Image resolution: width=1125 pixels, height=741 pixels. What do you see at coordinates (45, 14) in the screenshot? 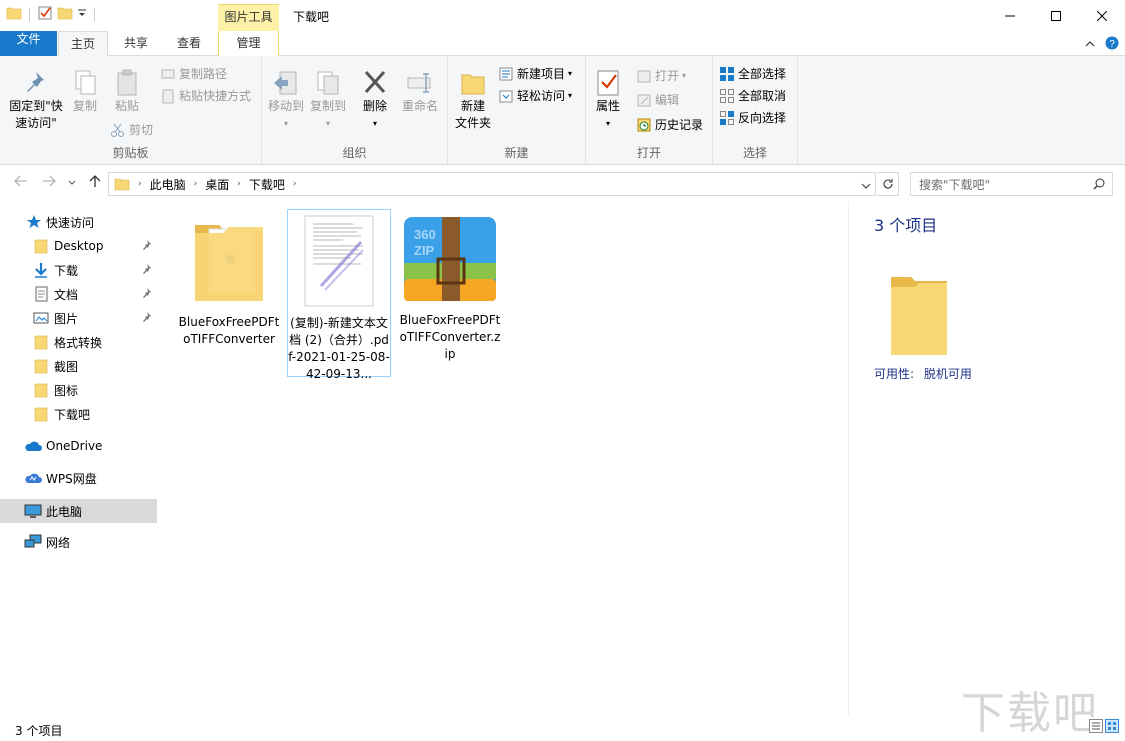
I see `properties-check-icon` at bounding box center [45, 14].